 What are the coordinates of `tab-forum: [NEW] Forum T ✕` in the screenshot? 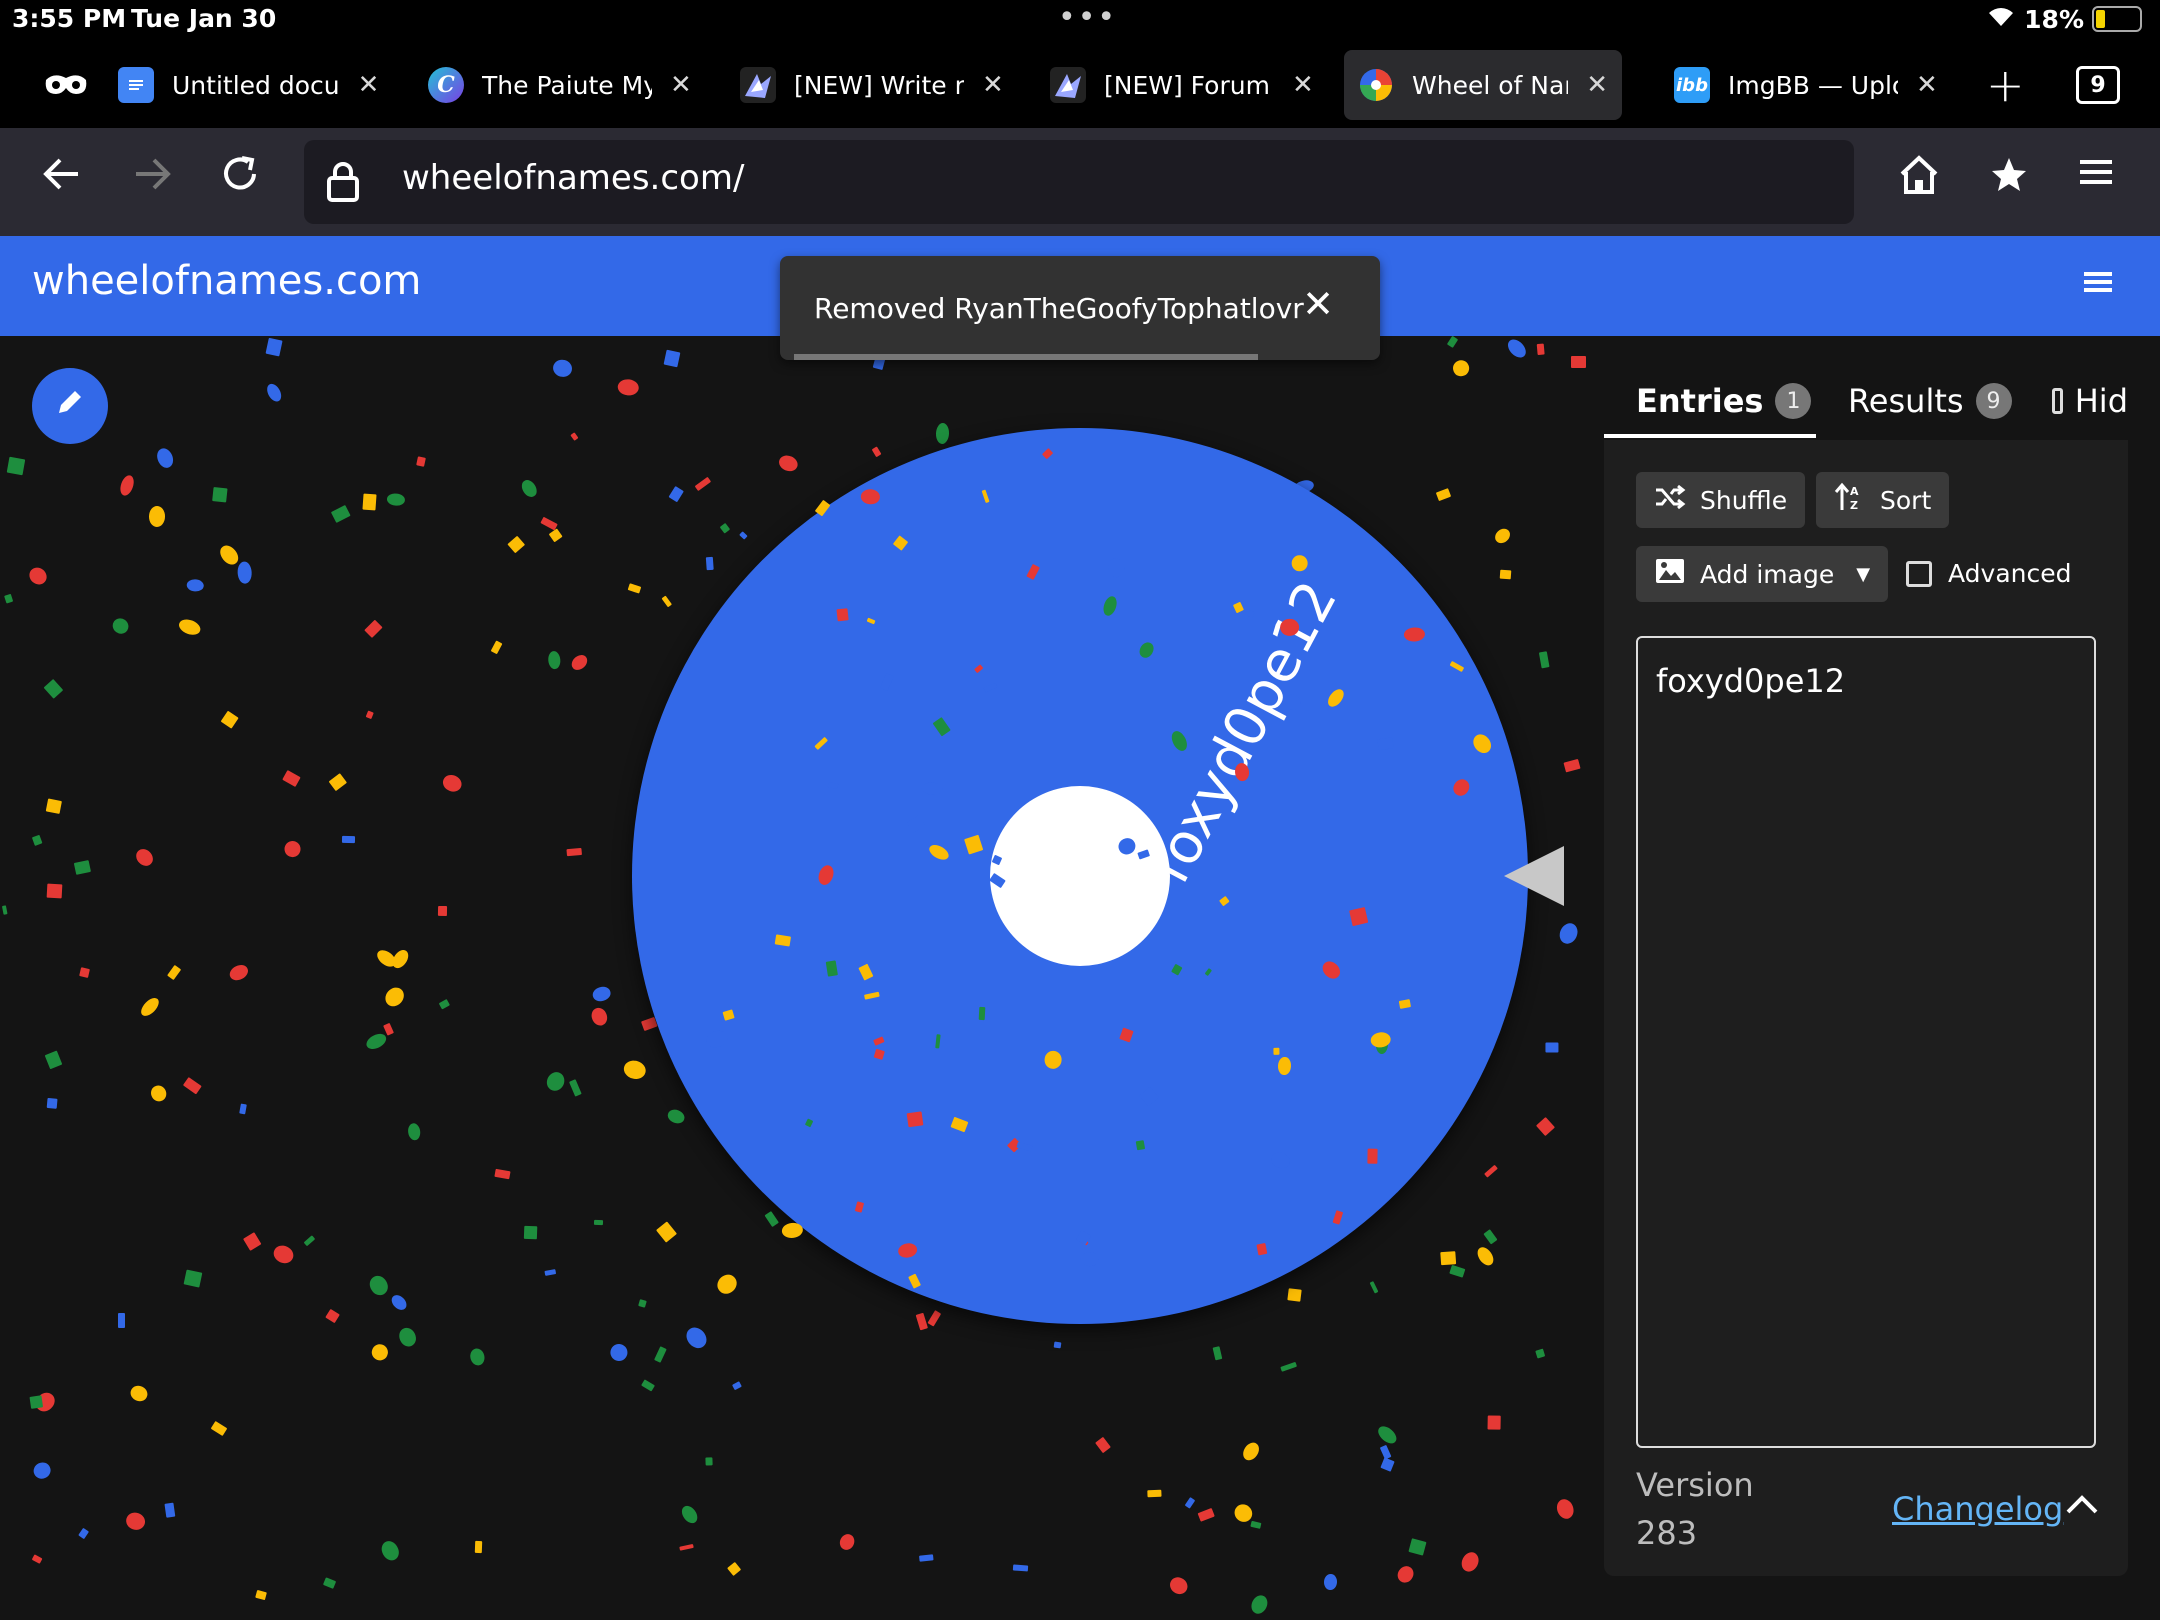 It's located at (1182, 85).